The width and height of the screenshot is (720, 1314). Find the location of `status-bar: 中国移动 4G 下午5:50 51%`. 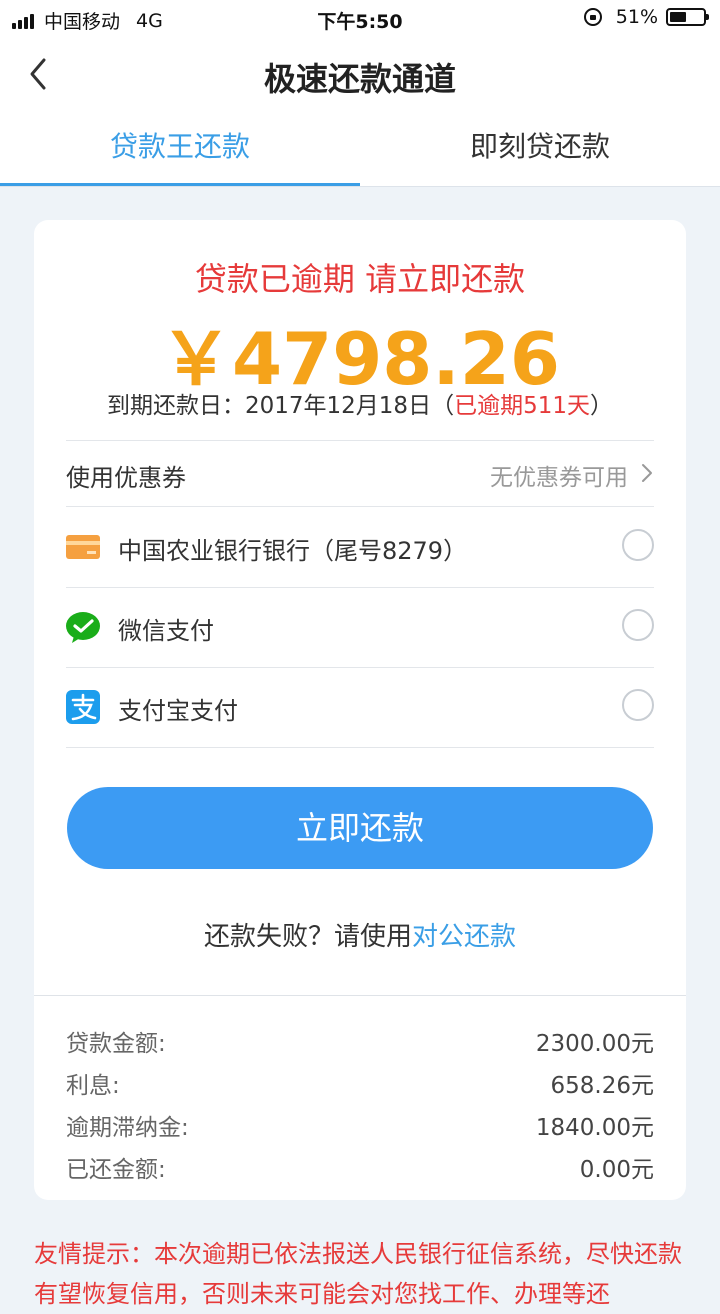

status-bar: 中国移动 4G 下午5:50 51% is located at coordinates (360, 18).